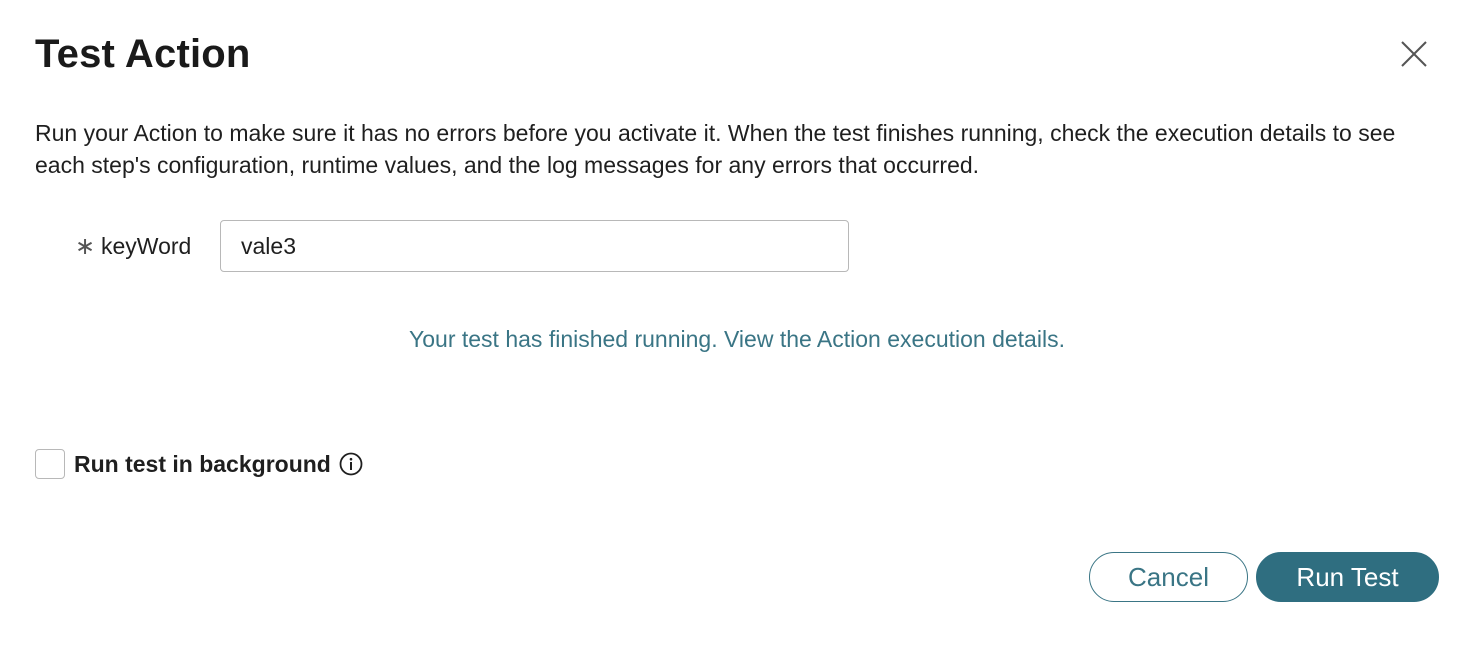  What do you see at coordinates (50, 464) in the screenshot?
I see `run-in-background-checkbox` at bounding box center [50, 464].